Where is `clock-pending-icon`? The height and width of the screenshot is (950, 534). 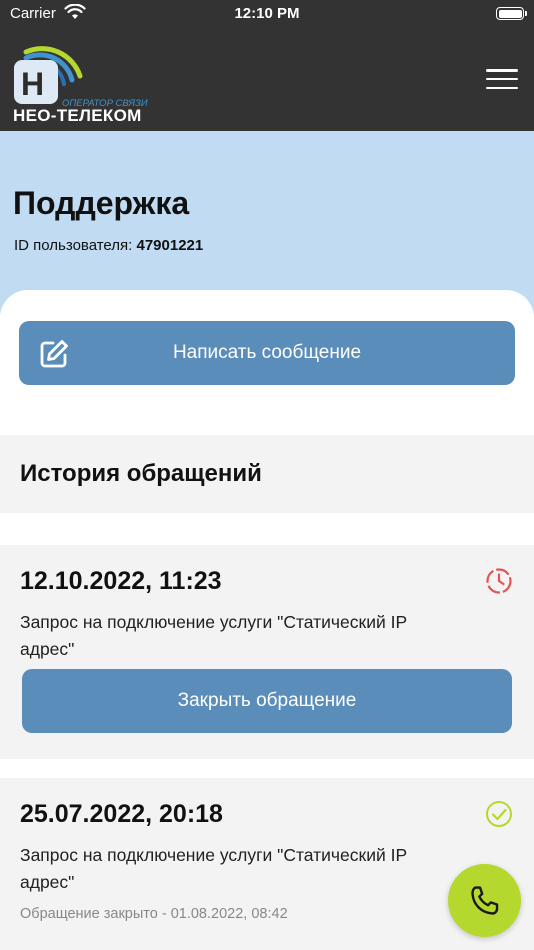 clock-pending-icon is located at coordinates (499, 581).